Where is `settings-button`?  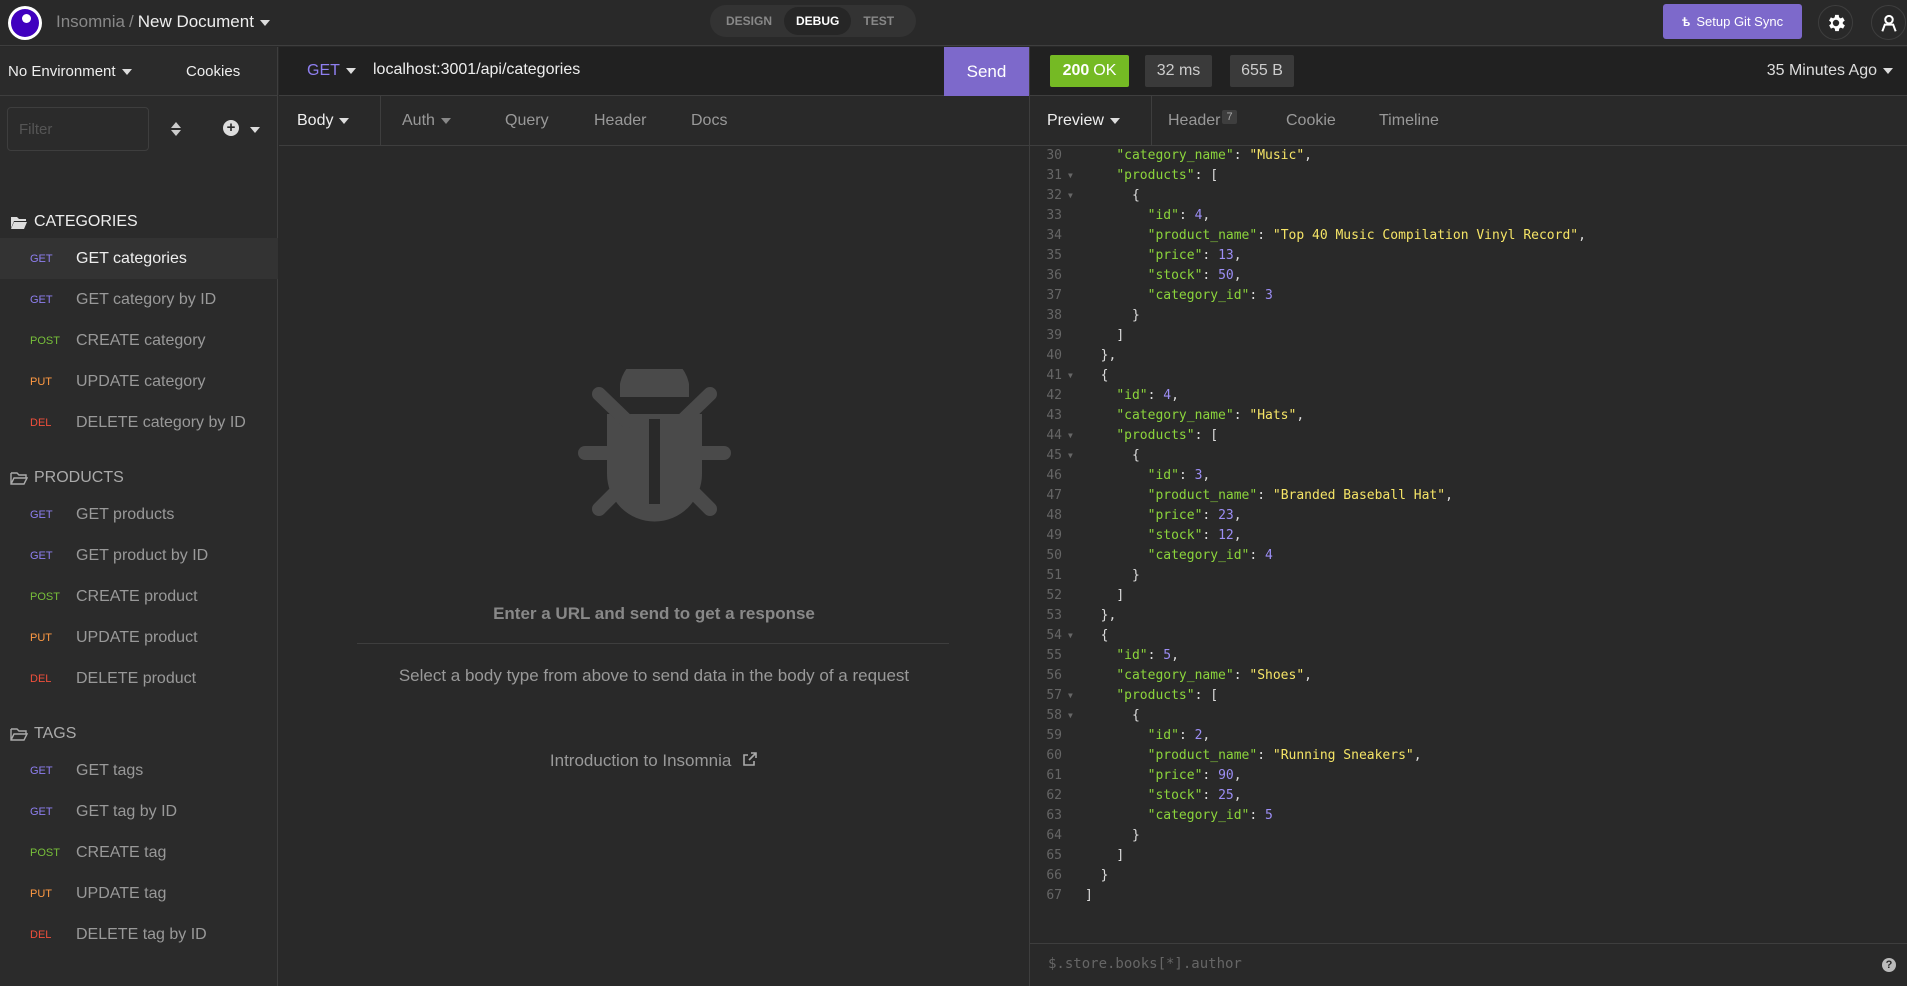
settings-button is located at coordinates (1835, 22).